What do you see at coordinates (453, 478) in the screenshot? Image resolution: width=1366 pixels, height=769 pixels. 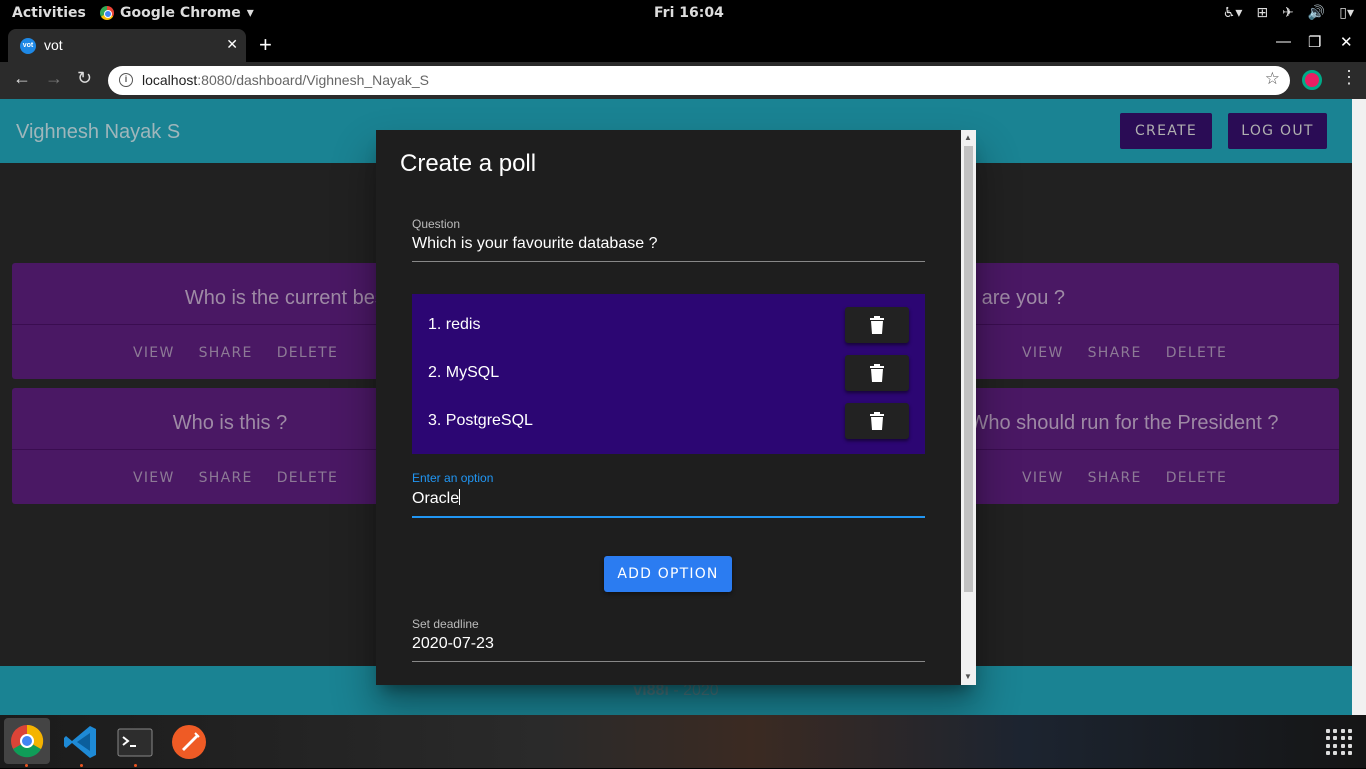 I see `option-label: Enter an option` at bounding box center [453, 478].